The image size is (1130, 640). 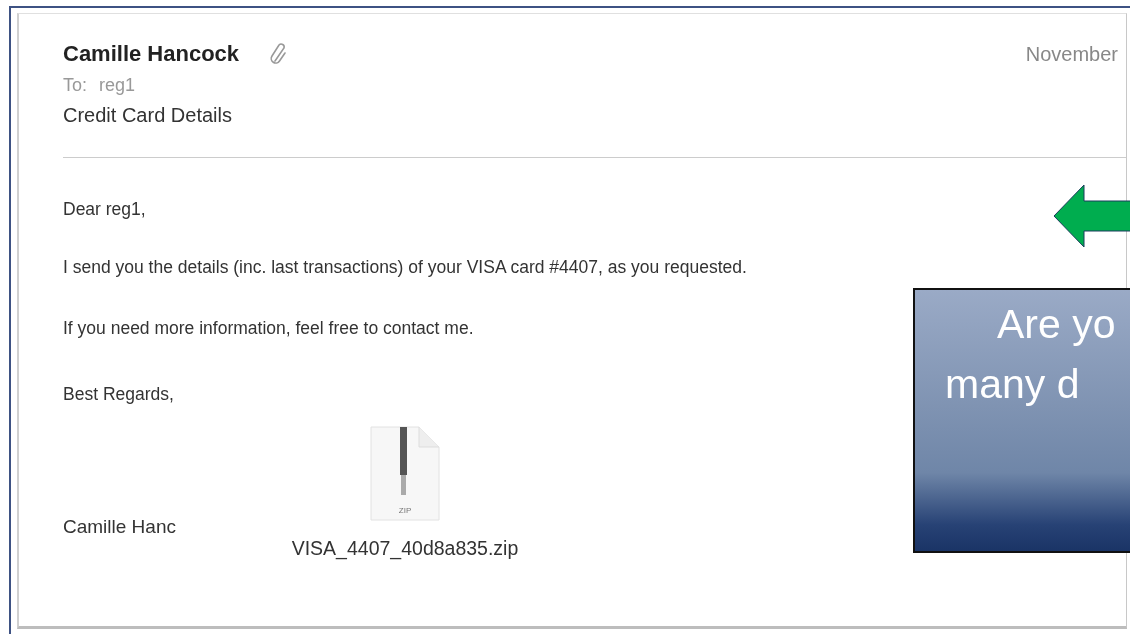 What do you see at coordinates (1091, 216) in the screenshot?
I see `arrow-icon` at bounding box center [1091, 216].